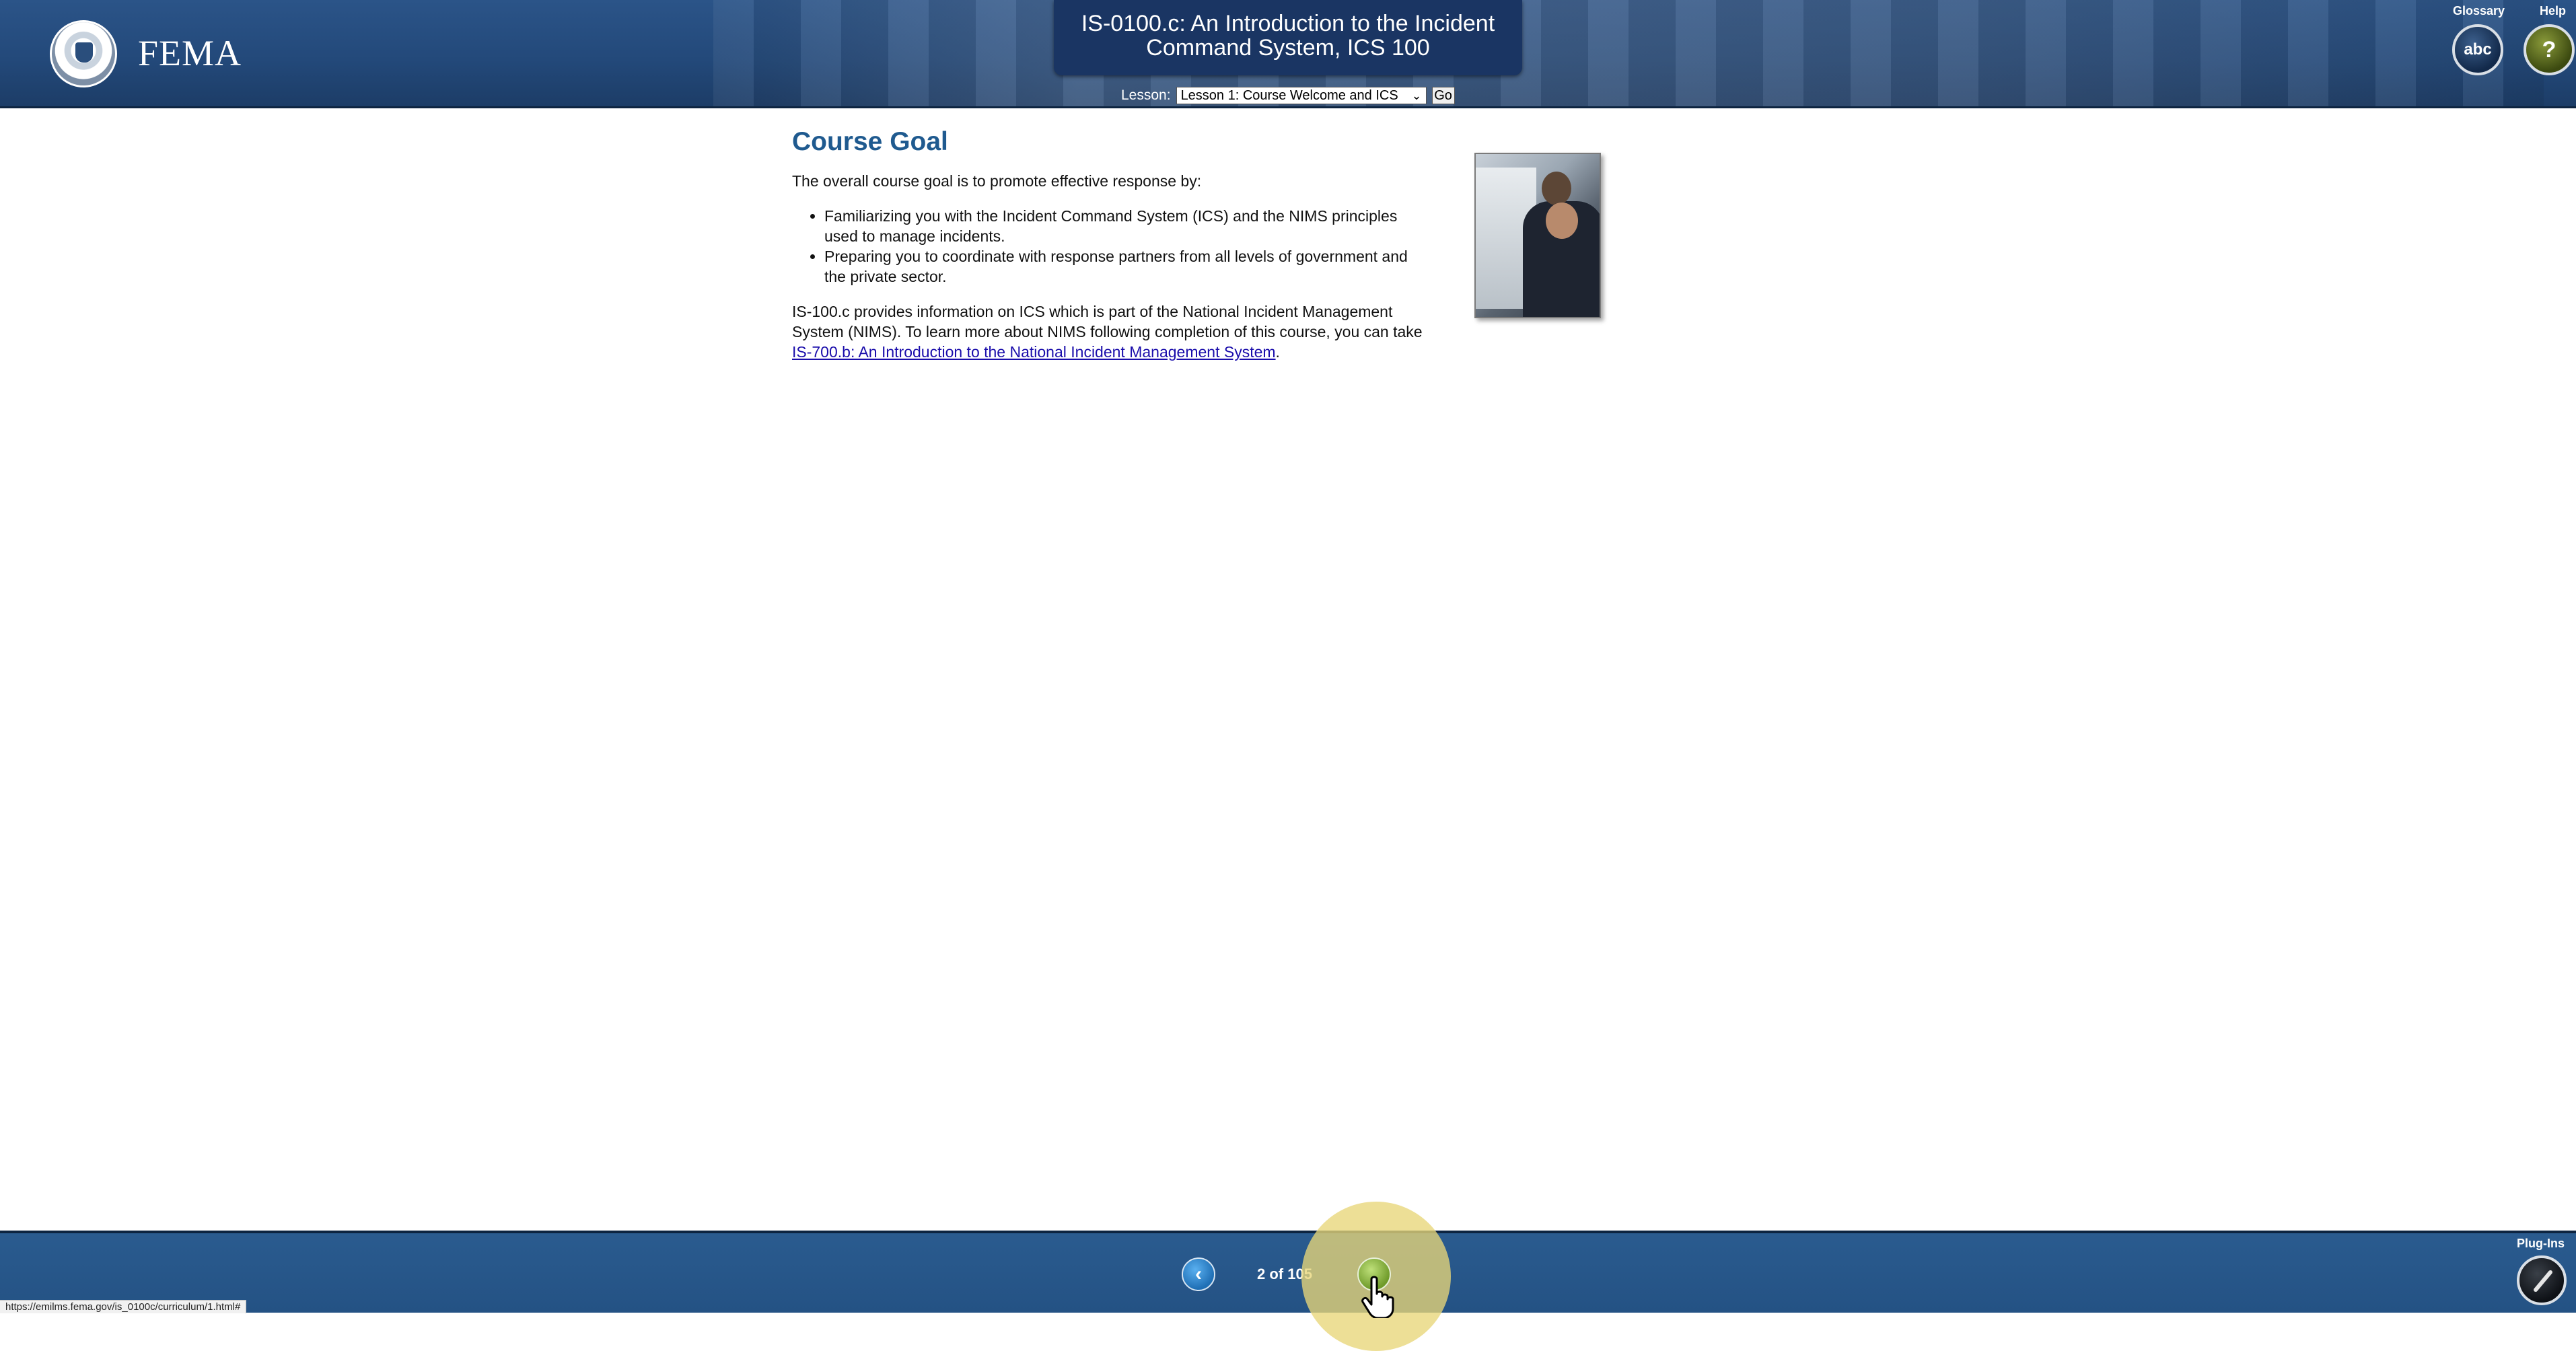 This screenshot has width=2576, height=1351. What do you see at coordinates (2542, 1280) in the screenshot?
I see `plugins-icon` at bounding box center [2542, 1280].